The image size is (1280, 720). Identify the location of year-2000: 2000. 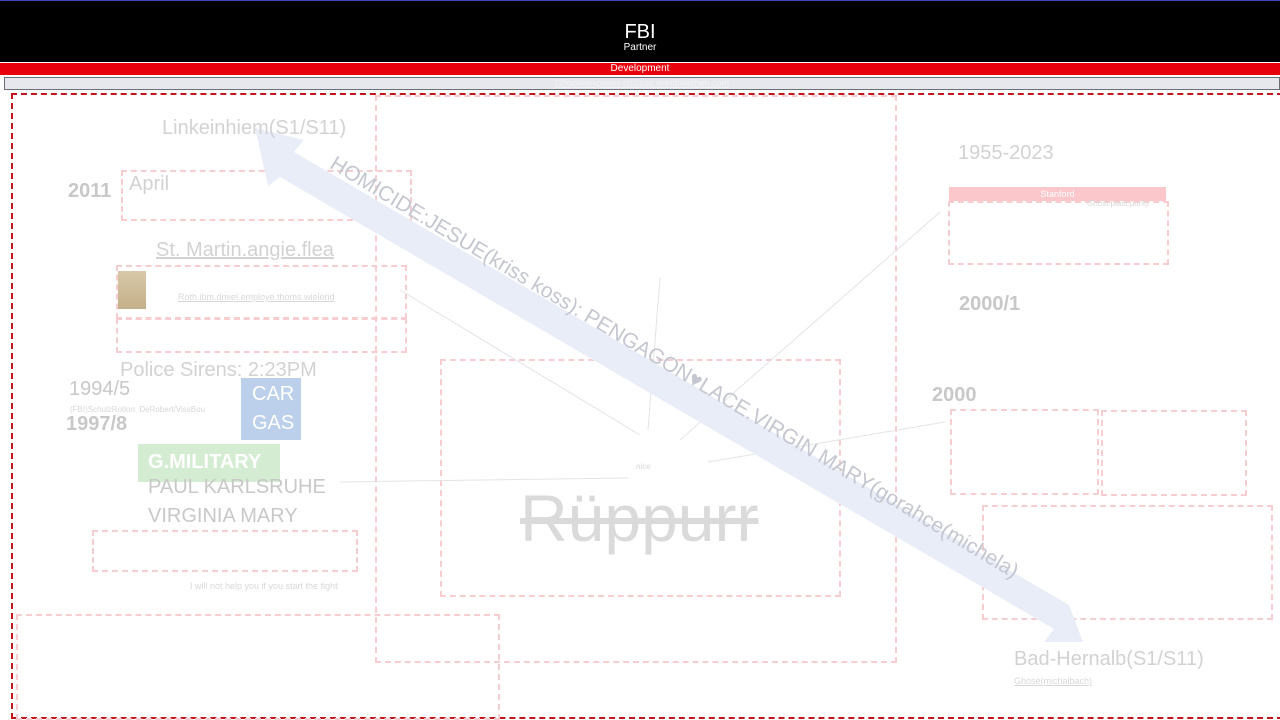
(954, 395).